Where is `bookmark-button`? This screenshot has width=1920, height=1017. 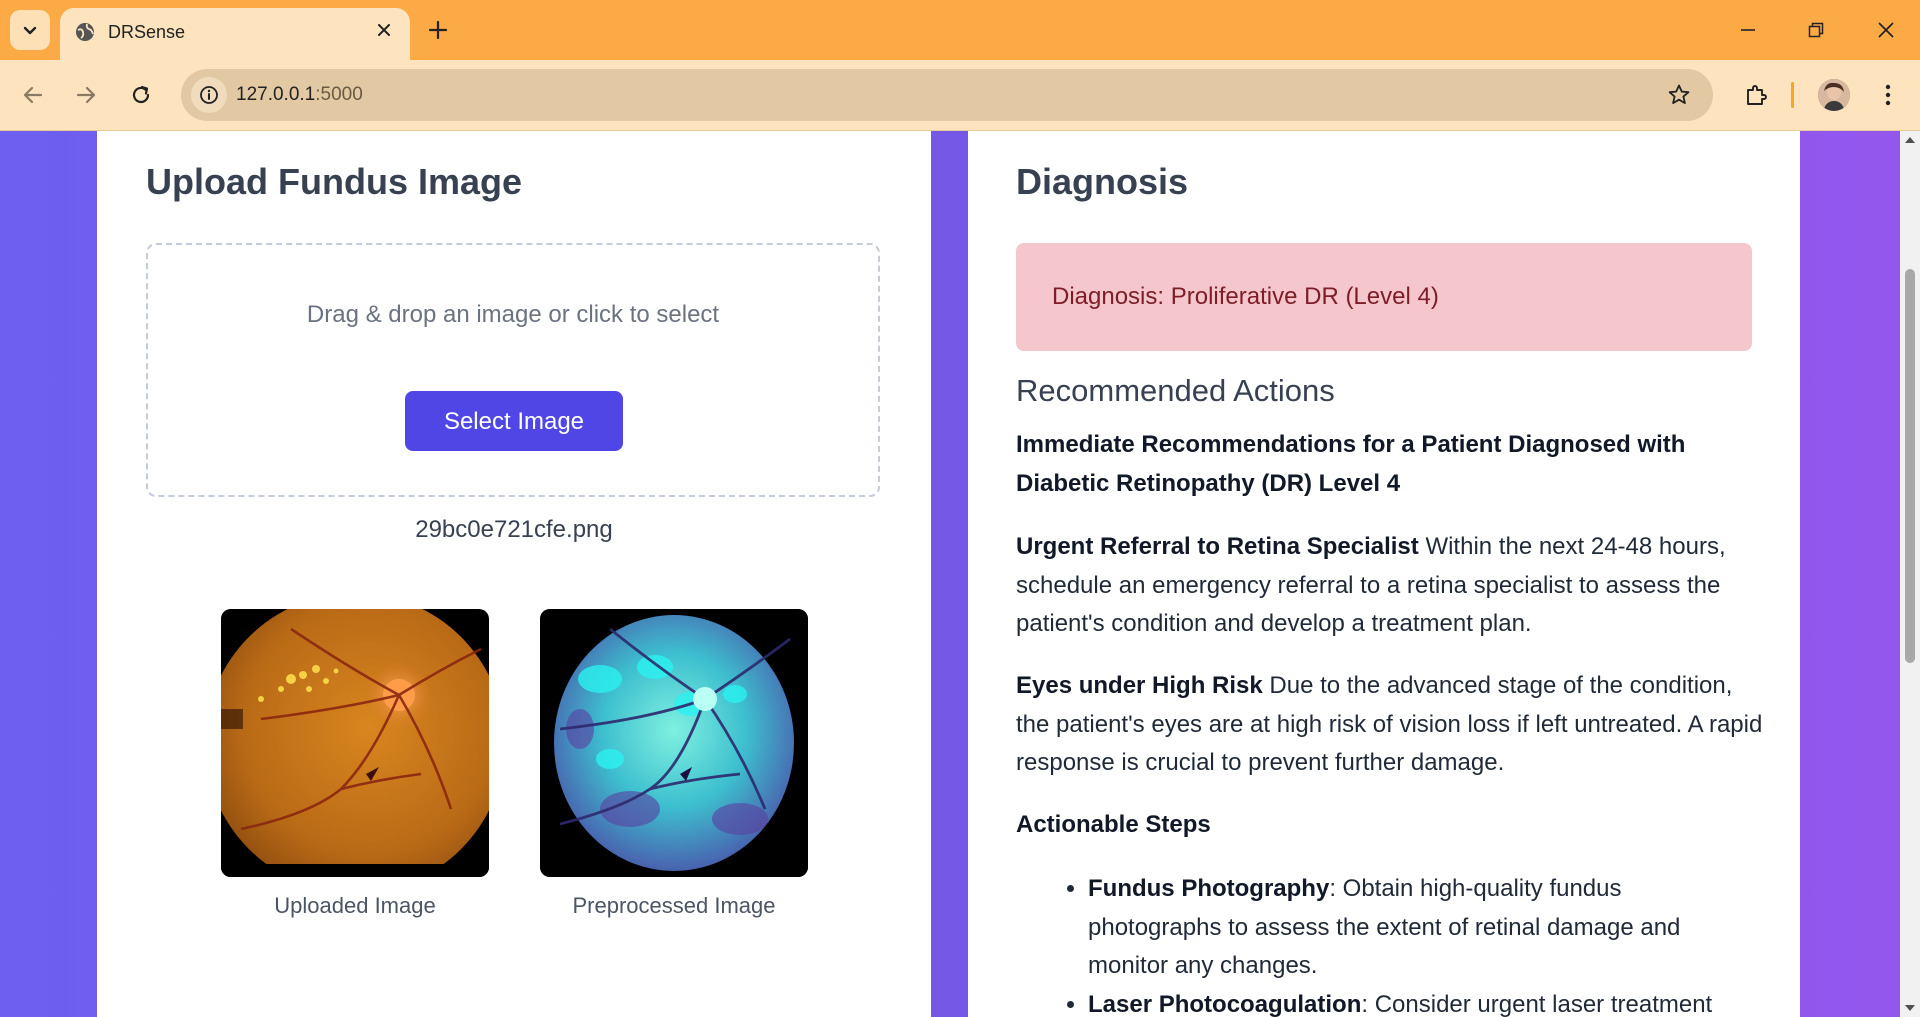
bookmark-button is located at coordinates (1679, 95).